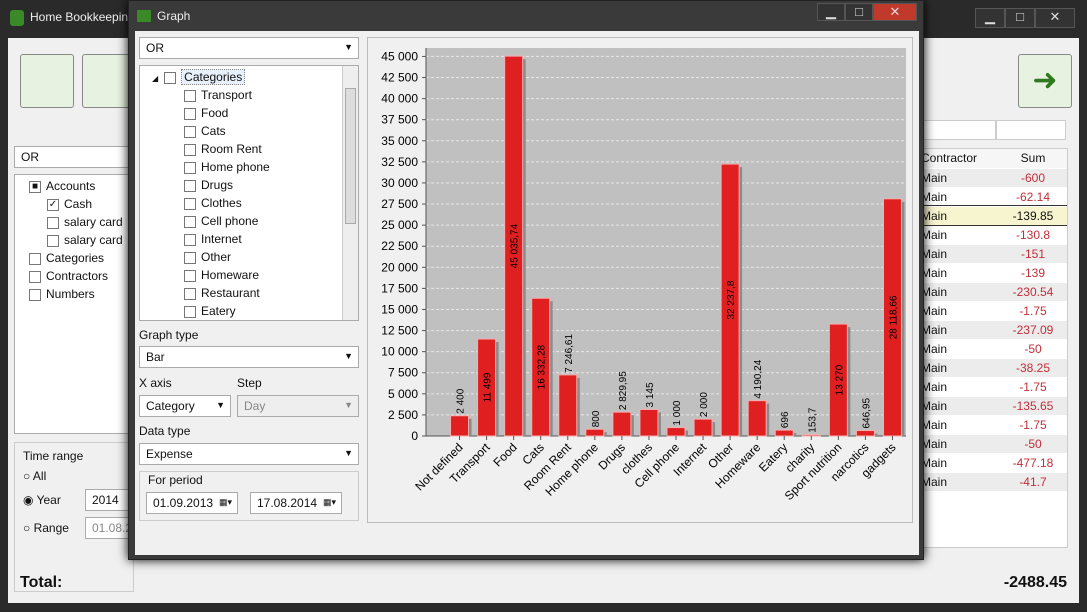 The height and width of the screenshot is (612, 1087). What do you see at coordinates (255, 311) in the screenshot?
I see `tree-item: Eatery` at bounding box center [255, 311].